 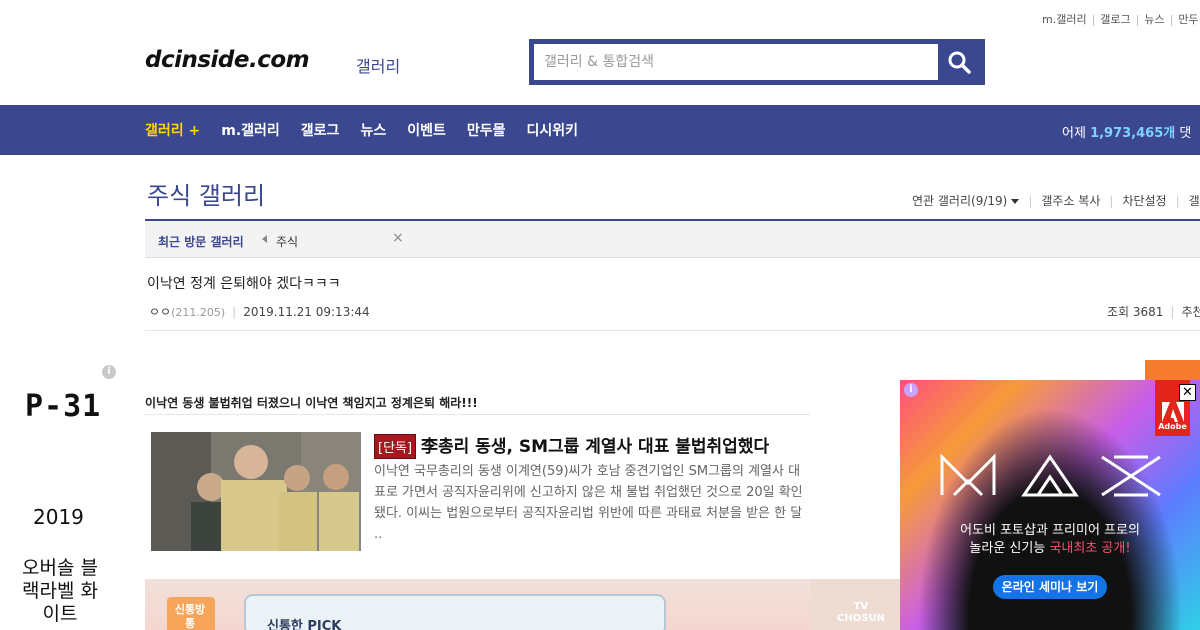 What do you see at coordinates (306, 312) in the screenshot?
I see `post-date: 2019.11.21 09:13:44` at bounding box center [306, 312].